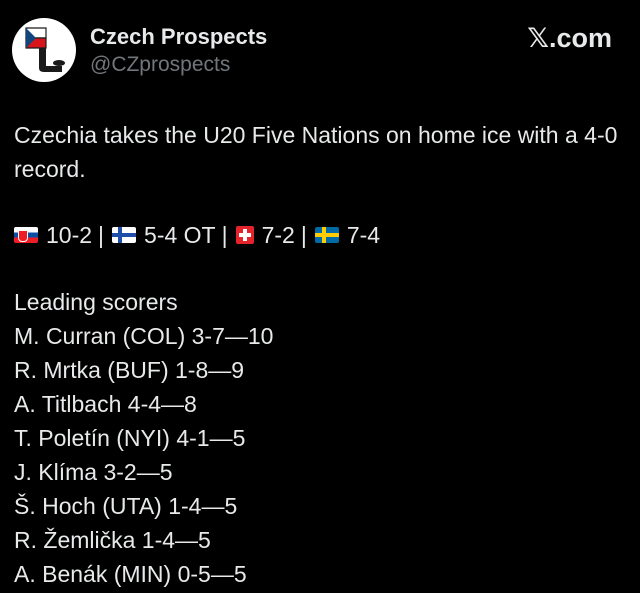 This screenshot has width=640, height=593. Describe the element at coordinates (538, 38) in the screenshot. I see `x-logo-icon: 𝕏` at that location.